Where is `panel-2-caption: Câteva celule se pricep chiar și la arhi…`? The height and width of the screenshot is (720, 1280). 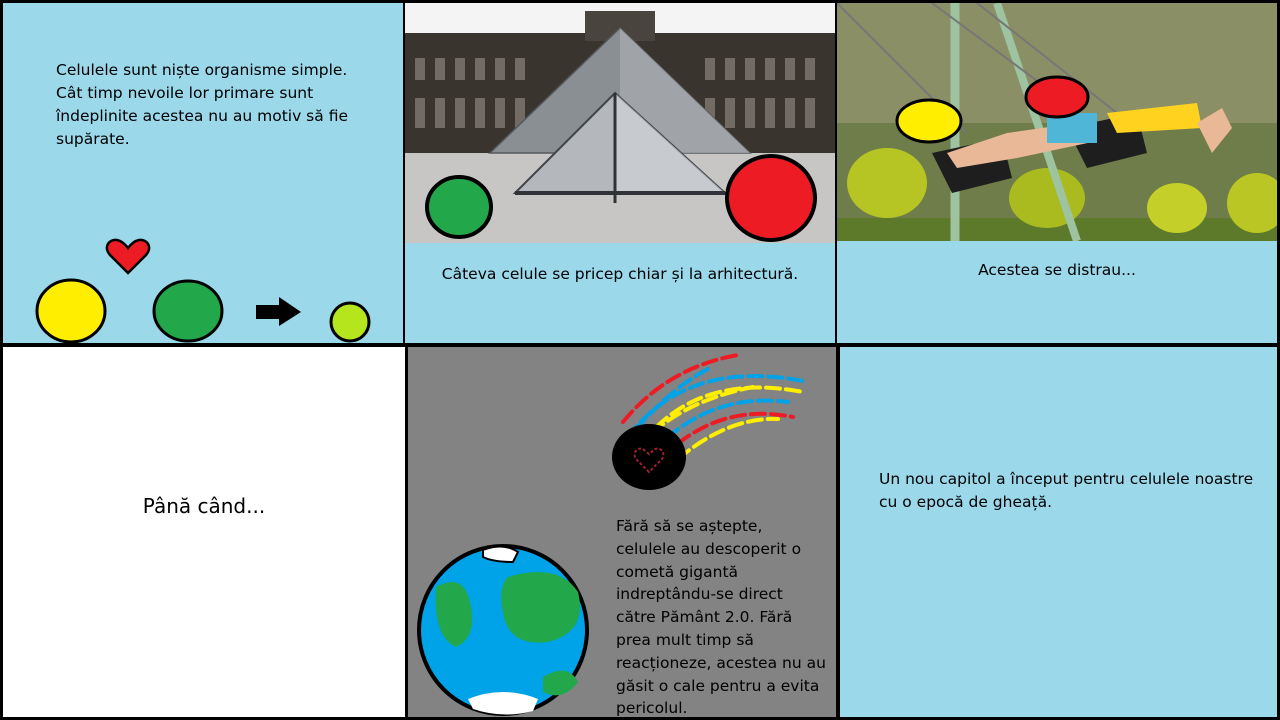 panel-2-caption: Câteva celule se pricep chiar și la arhi… is located at coordinates (620, 274).